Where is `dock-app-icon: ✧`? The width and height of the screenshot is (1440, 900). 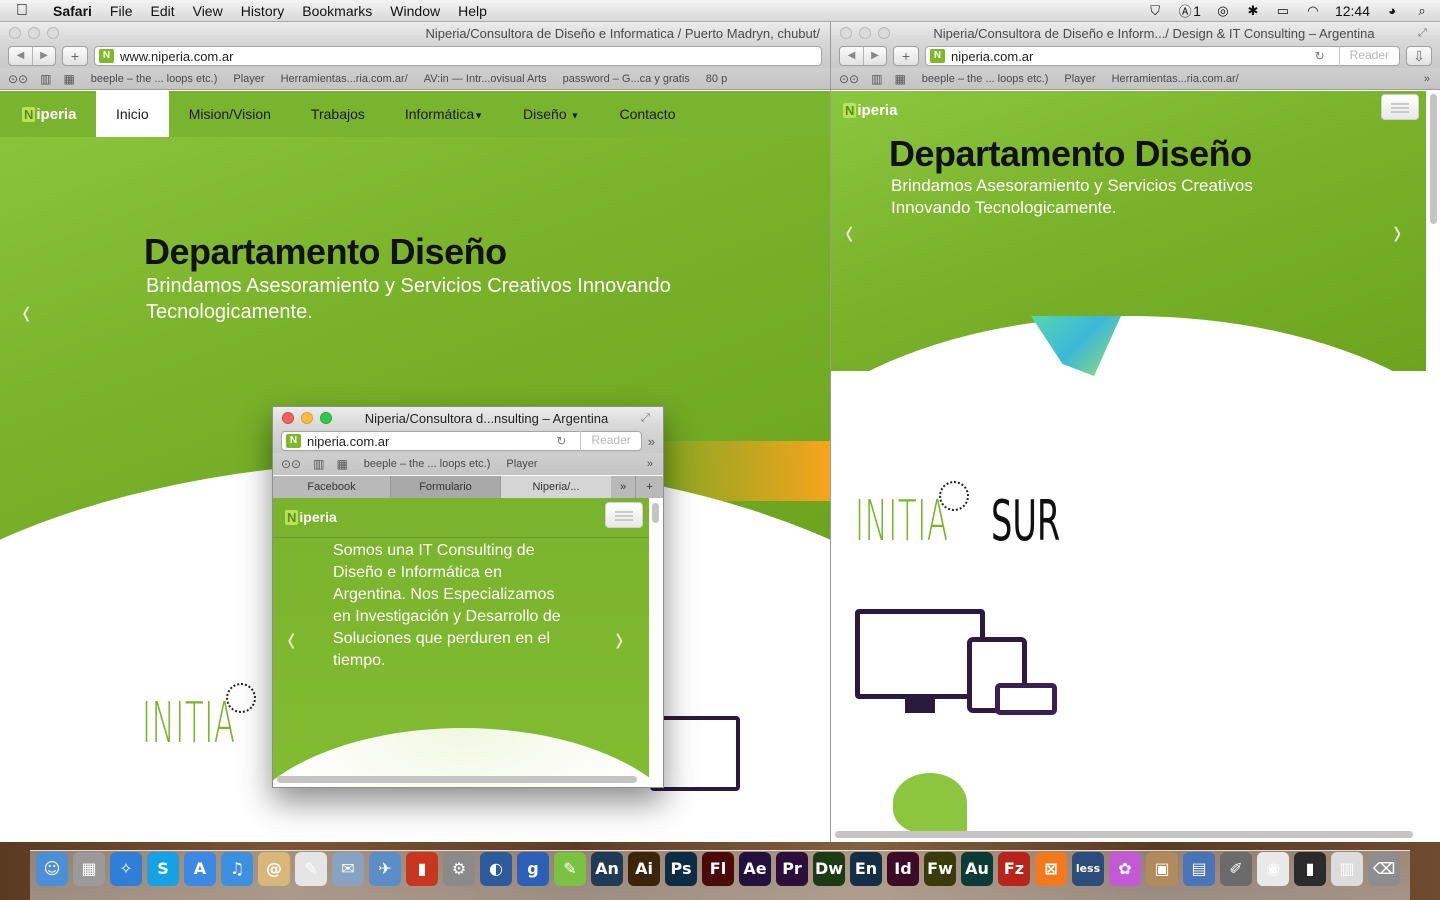 dock-app-icon: ✧ is located at coordinates (126, 869).